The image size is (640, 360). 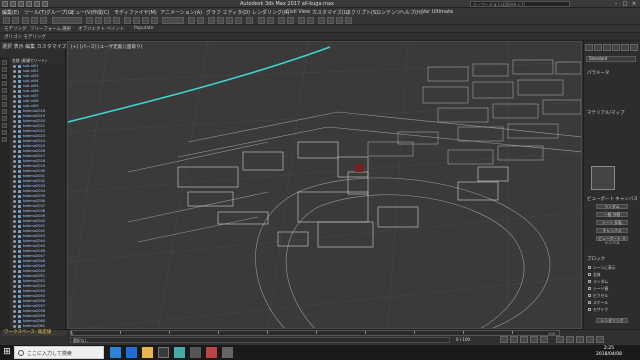 I want to click on ribbon-tab-object-paint: オブジェクト ペイント, so click(x=101, y=29).